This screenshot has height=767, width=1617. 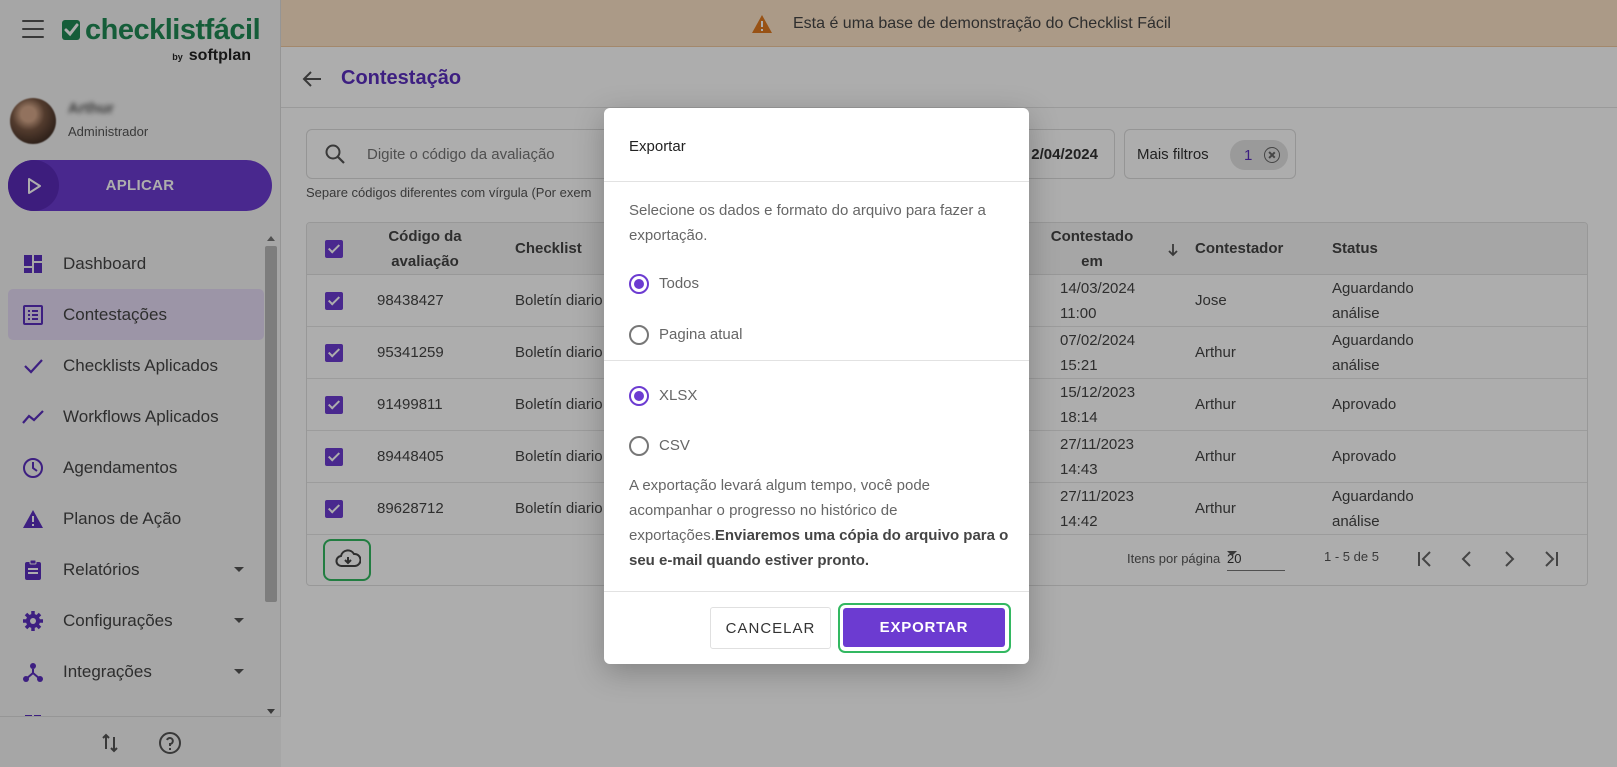 What do you see at coordinates (639, 446) in the screenshot?
I see `radio-format-csv` at bounding box center [639, 446].